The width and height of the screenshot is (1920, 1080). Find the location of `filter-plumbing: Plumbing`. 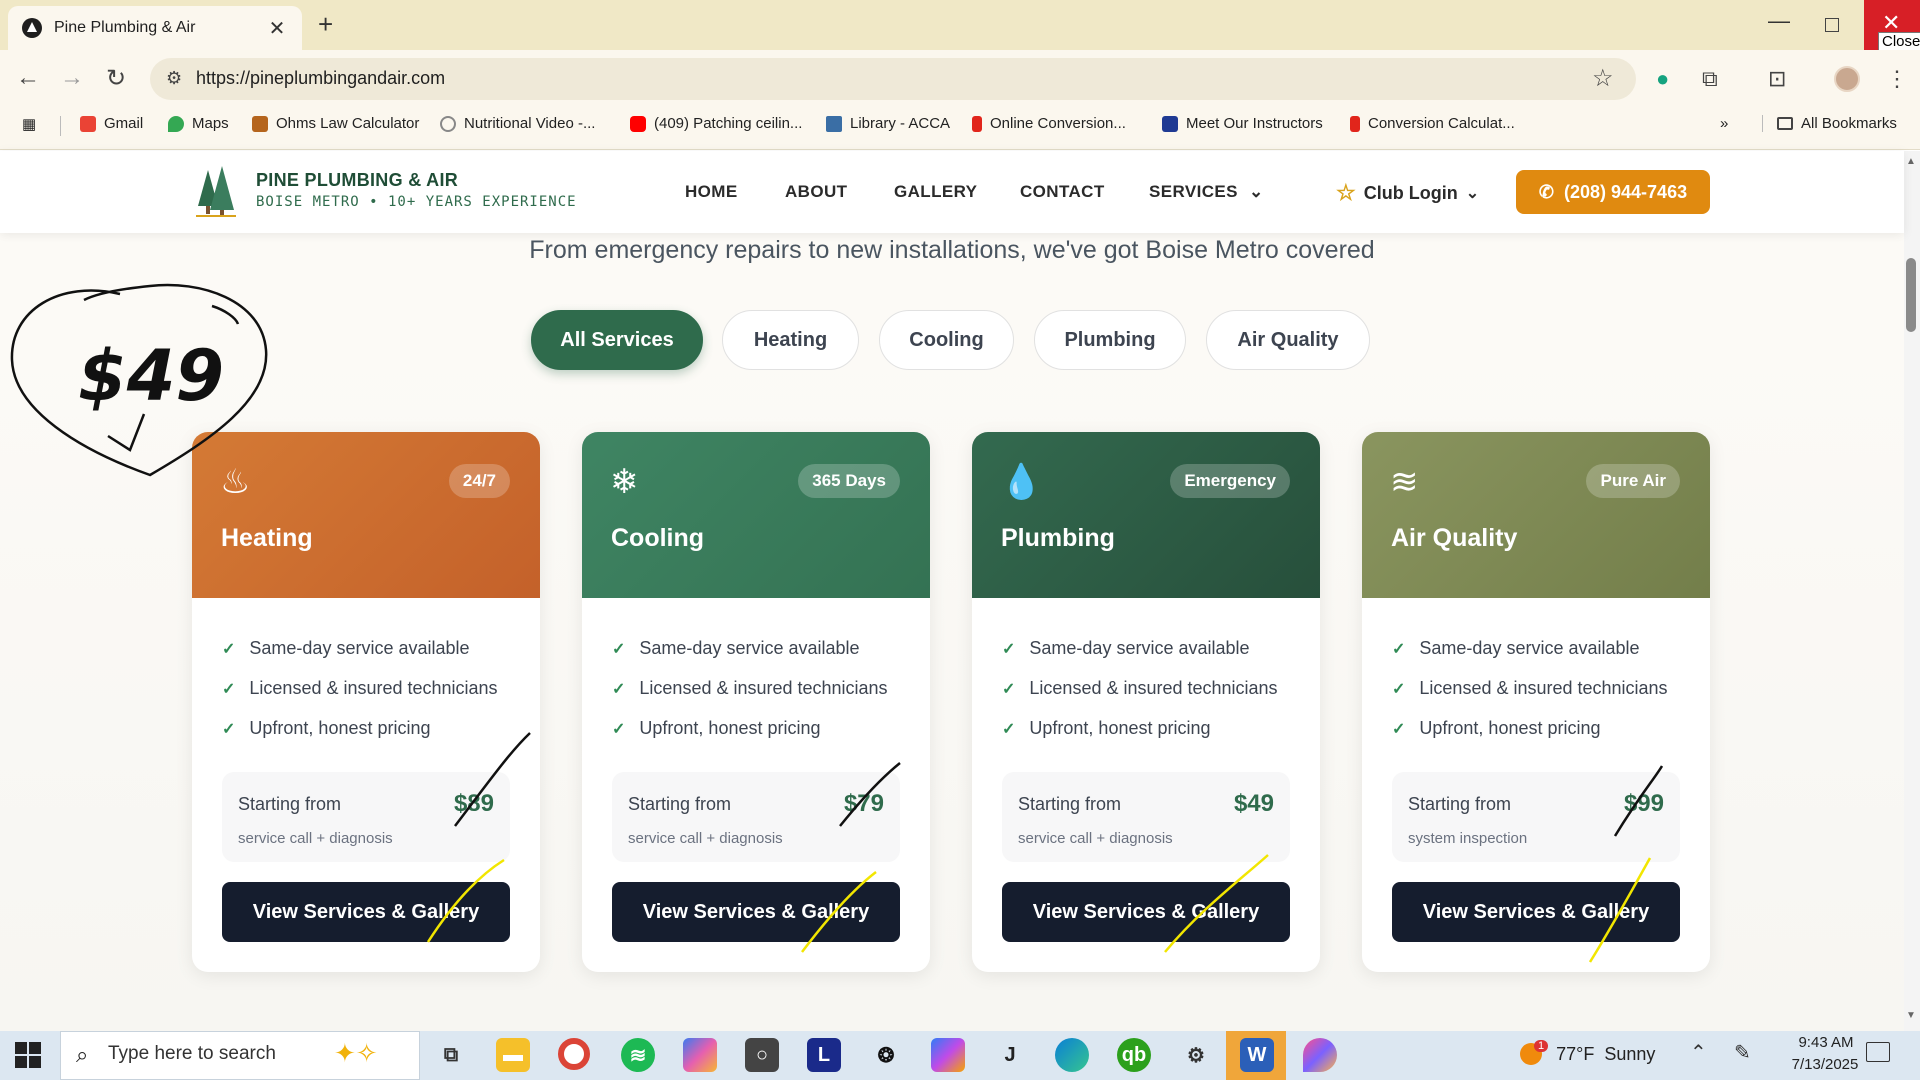

filter-plumbing: Plumbing is located at coordinates (1110, 340).